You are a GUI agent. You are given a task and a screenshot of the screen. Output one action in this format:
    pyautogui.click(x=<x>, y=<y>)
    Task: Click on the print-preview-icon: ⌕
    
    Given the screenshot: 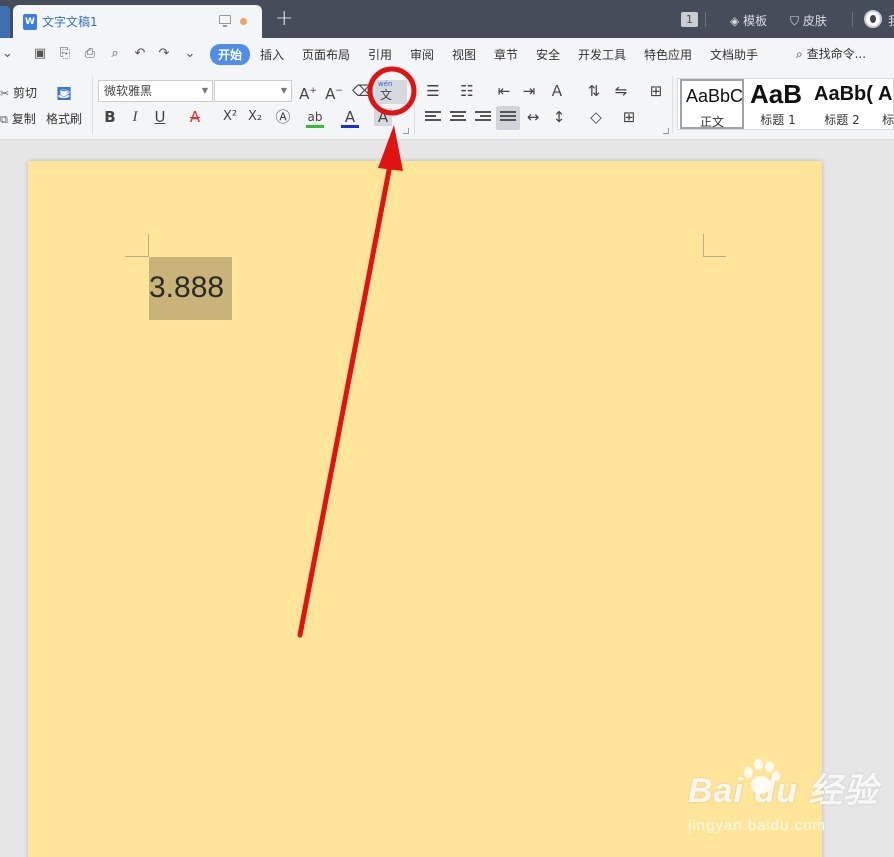 What is the action you would take?
    pyautogui.click(x=115, y=54)
    